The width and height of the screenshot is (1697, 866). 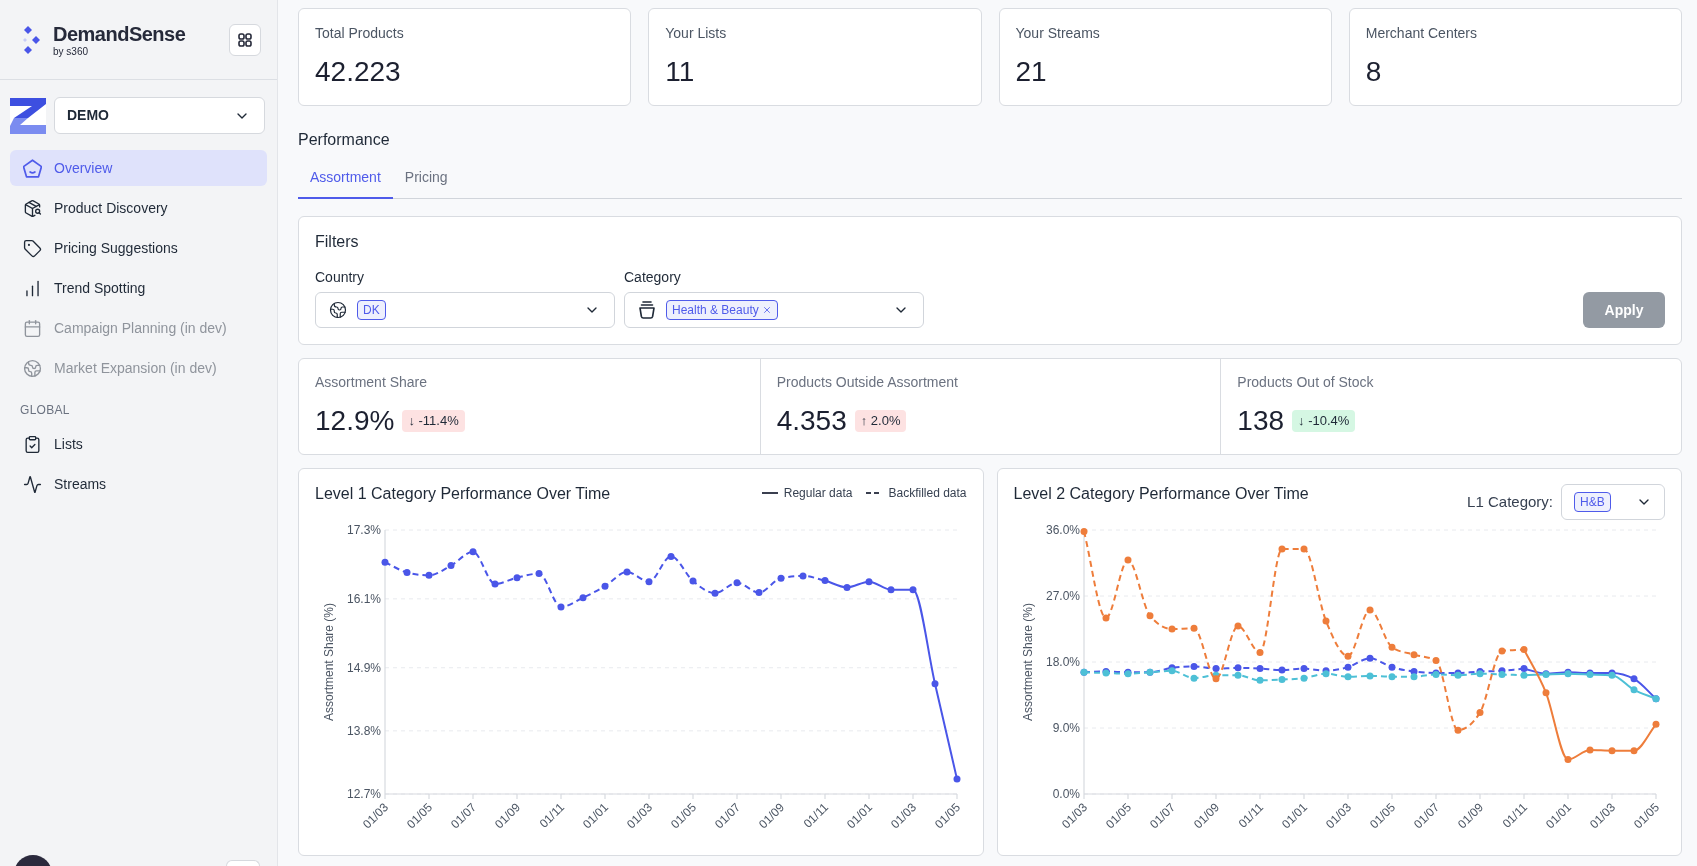 I want to click on stat-value: 11, so click(x=680, y=72).